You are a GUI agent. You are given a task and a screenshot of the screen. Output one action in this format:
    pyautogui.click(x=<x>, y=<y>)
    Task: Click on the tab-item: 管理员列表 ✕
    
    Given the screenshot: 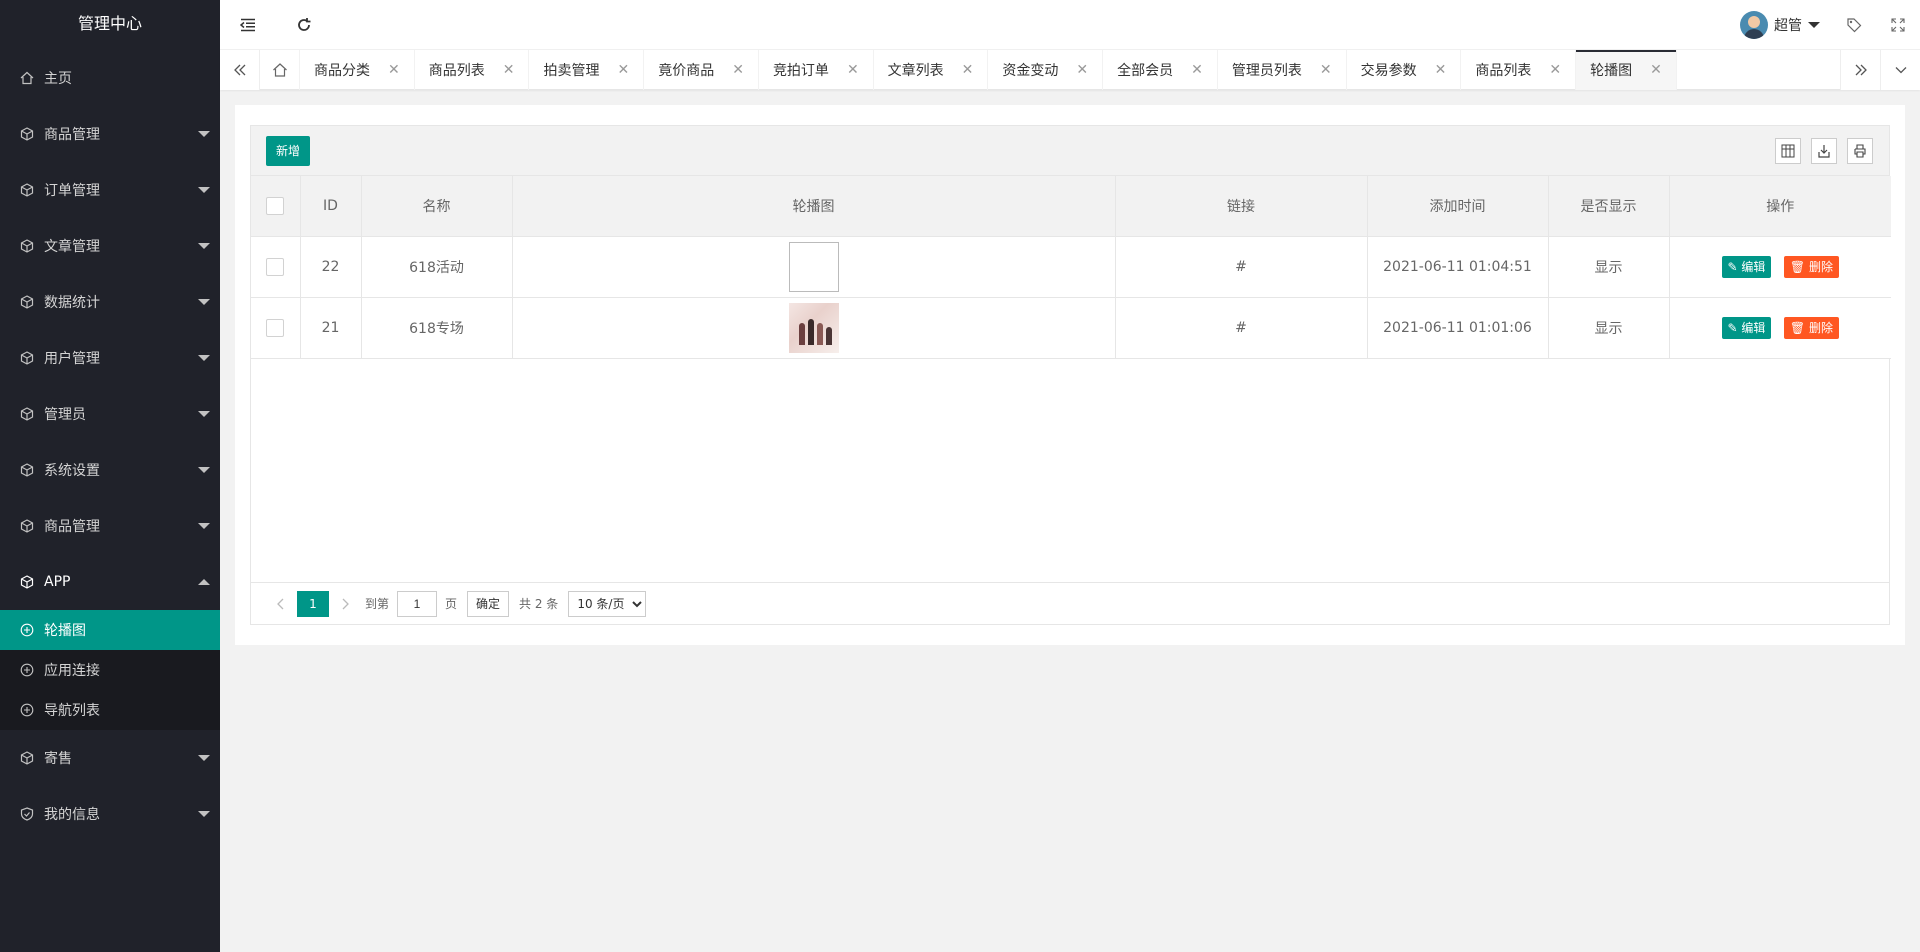 What is the action you would take?
    pyautogui.click(x=1282, y=70)
    